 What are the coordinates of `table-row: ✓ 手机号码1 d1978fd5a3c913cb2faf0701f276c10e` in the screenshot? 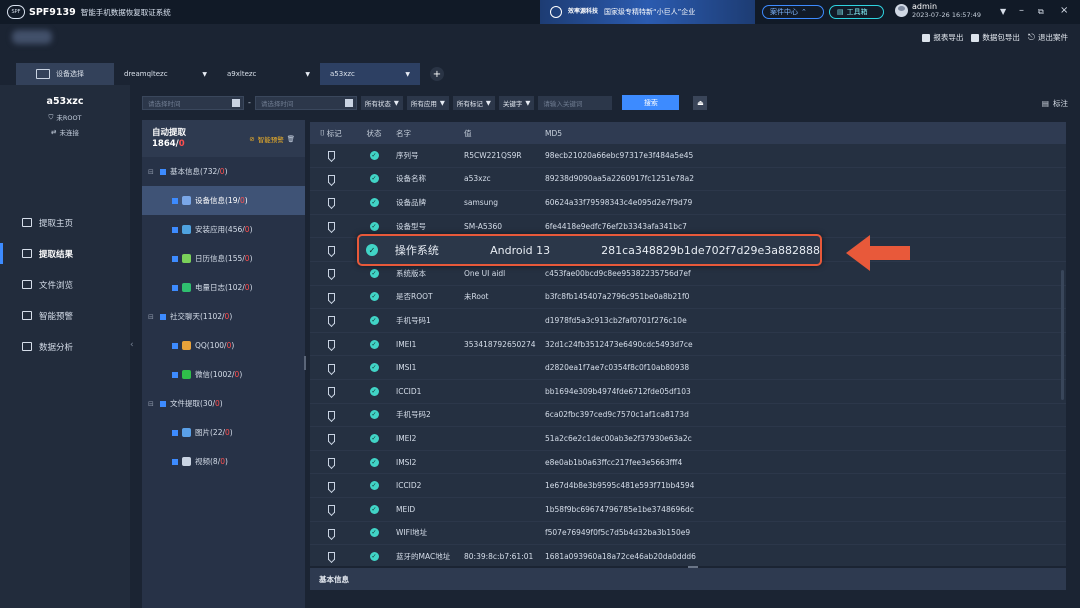 It's located at (688, 321).